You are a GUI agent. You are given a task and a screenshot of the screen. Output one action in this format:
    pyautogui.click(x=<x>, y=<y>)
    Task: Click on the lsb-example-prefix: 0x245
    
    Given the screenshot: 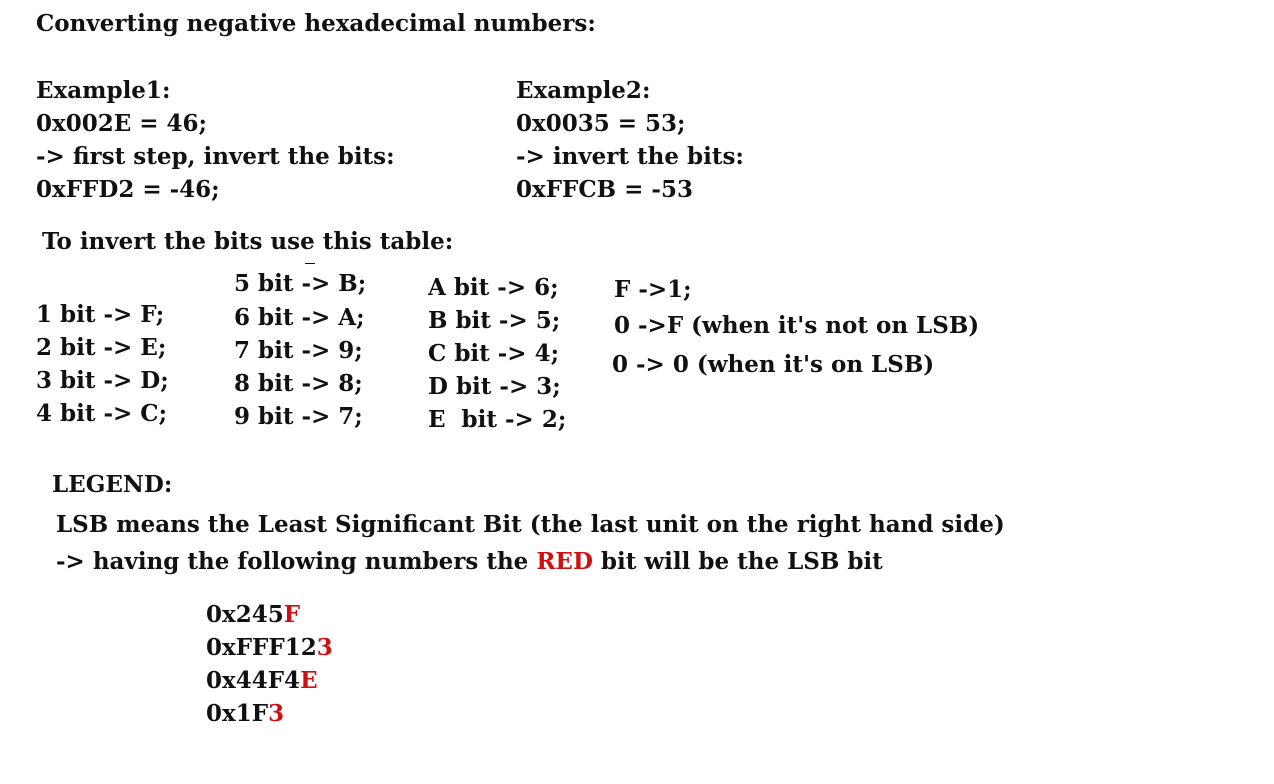 What is the action you would take?
    pyautogui.click(x=245, y=614)
    